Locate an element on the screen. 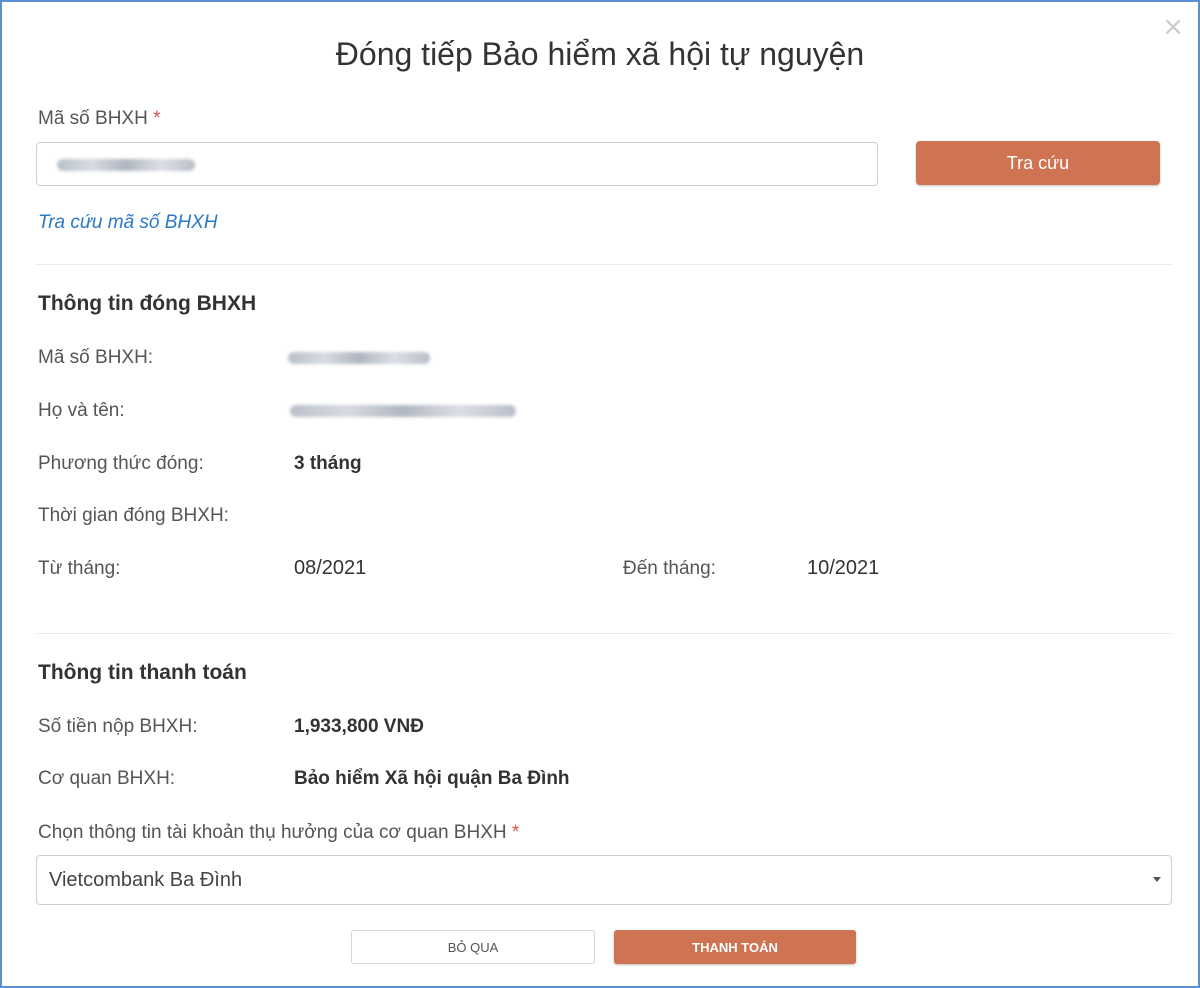 The width and height of the screenshot is (1200, 988). bhxh-code-label: Mã số BHXH * is located at coordinates (99, 119).